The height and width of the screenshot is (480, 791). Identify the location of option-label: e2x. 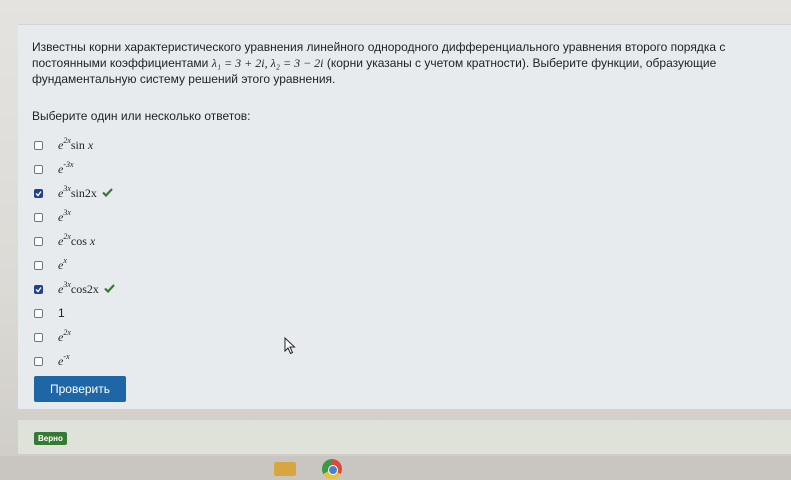
(64, 335).